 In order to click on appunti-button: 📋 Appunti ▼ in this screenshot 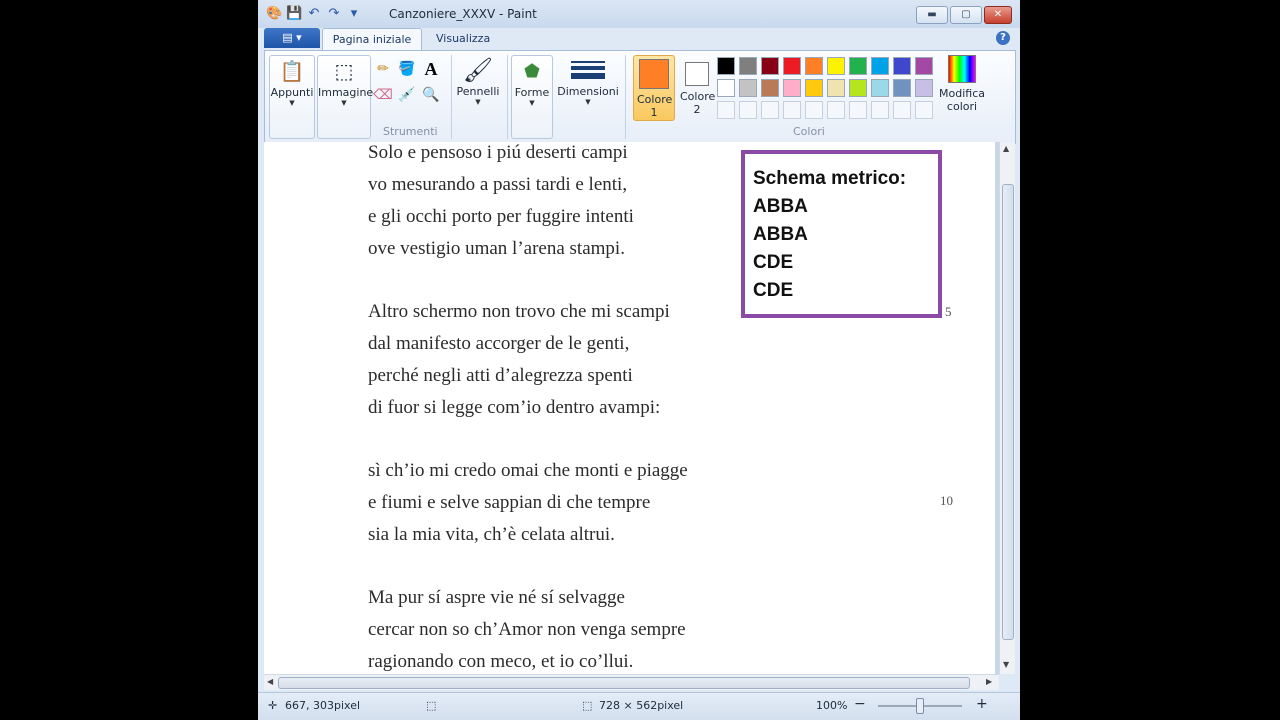, I will do `click(292, 97)`.